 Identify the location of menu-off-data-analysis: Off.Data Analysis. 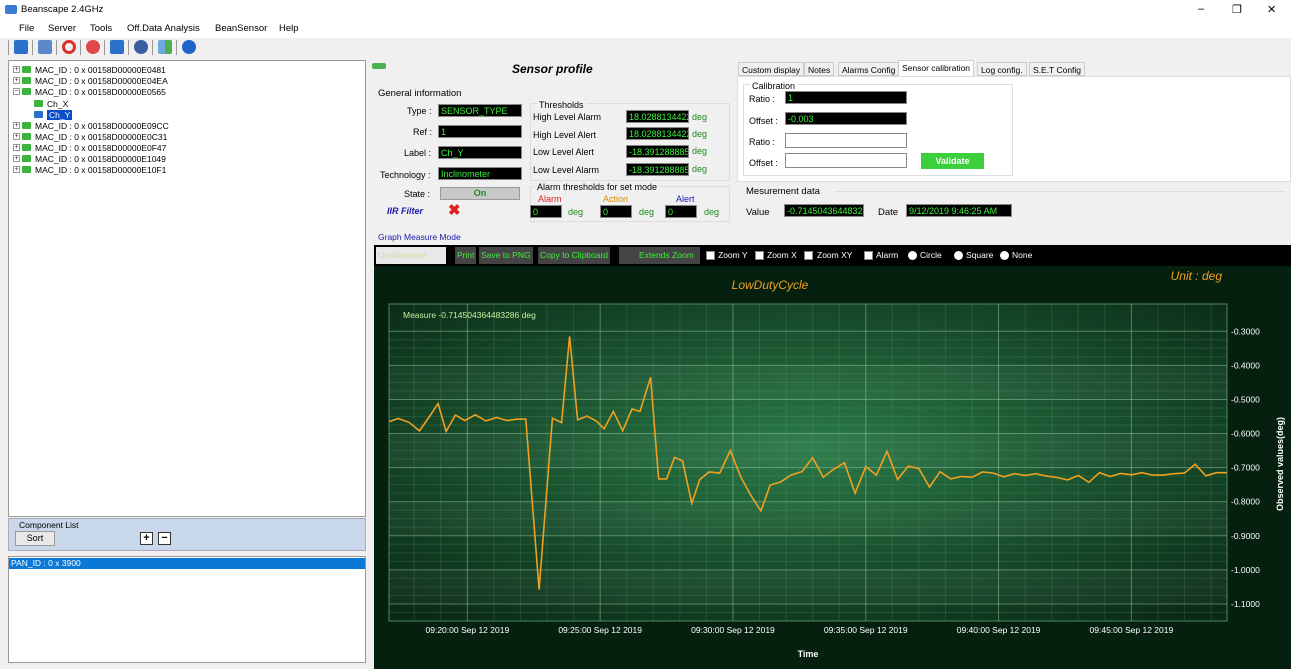
(163, 28).